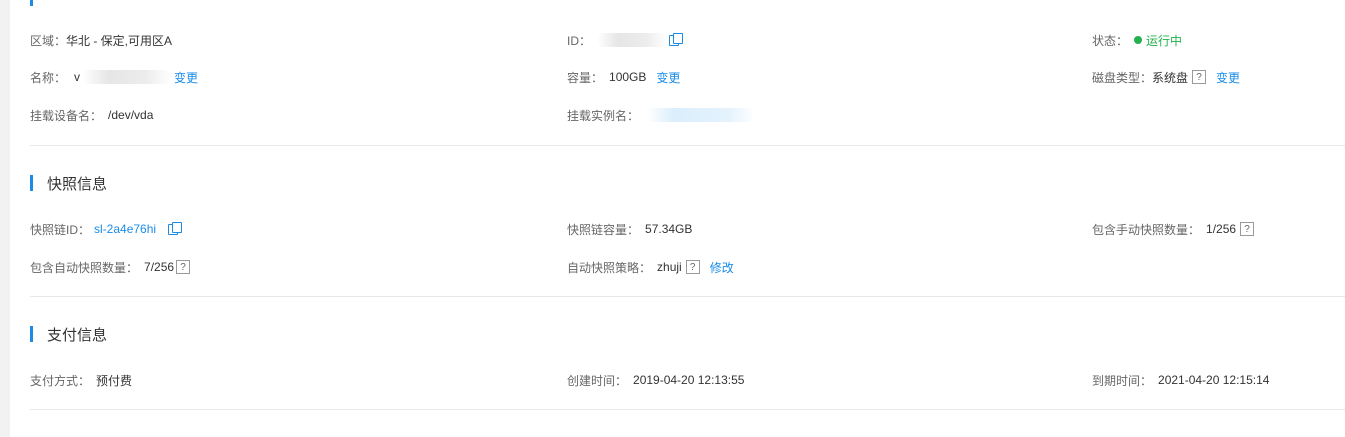 The image size is (1345, 437). What do you see at coordinates (632, 40) in the screenshot?
I see `id-value-redacted` at bounding box center [632, 40].